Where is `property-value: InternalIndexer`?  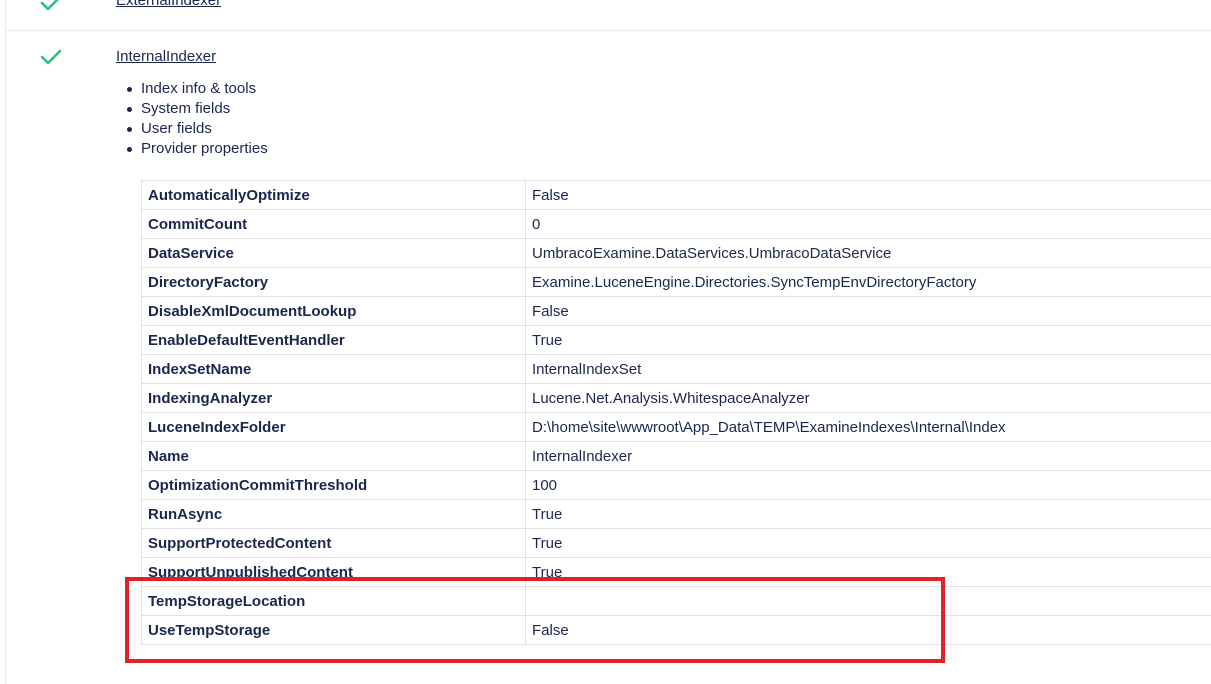
property-value: InternalIndexer is located at coordinates (868, 456).